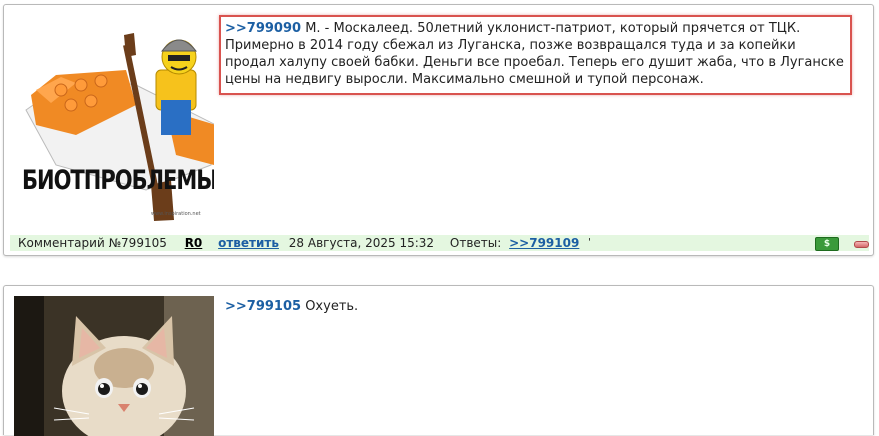  What do you see at coordinates (263, 306) in the screenshot?
I see `quote-link: >>799105` at bounding box center [263, 306].